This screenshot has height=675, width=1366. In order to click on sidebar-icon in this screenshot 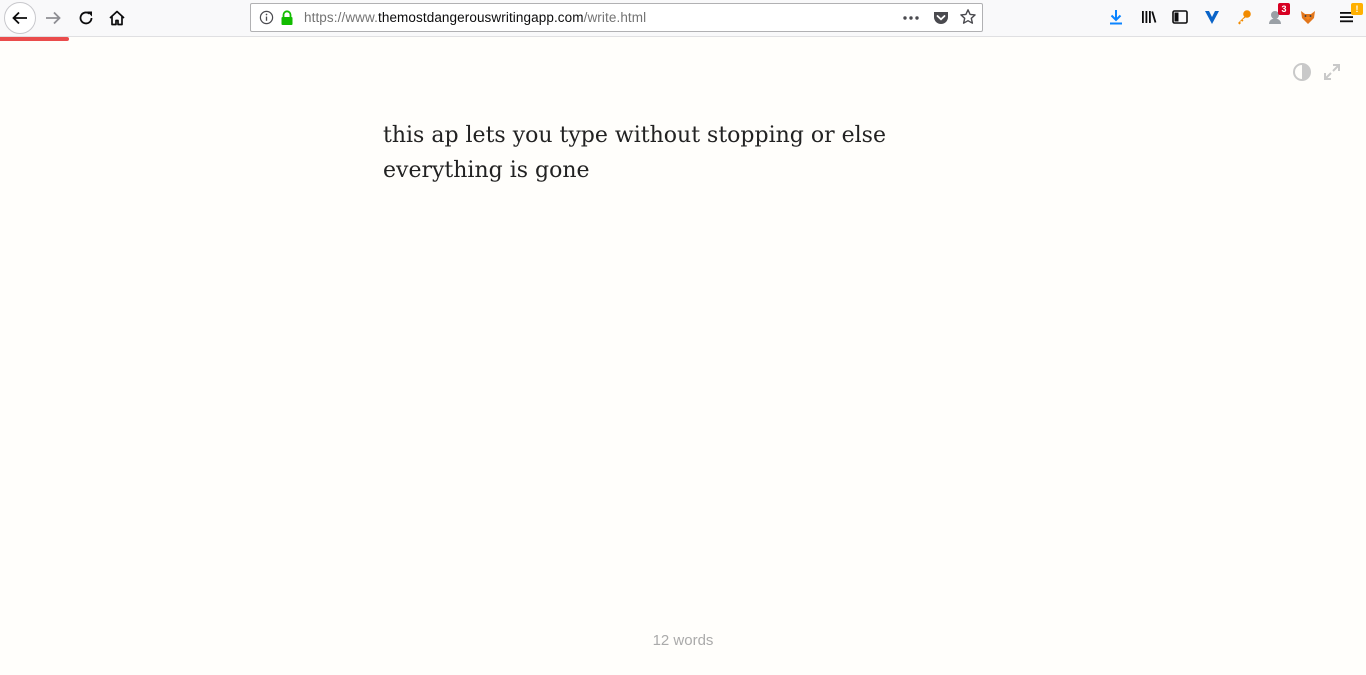, I will do `click(1180, 17)`.